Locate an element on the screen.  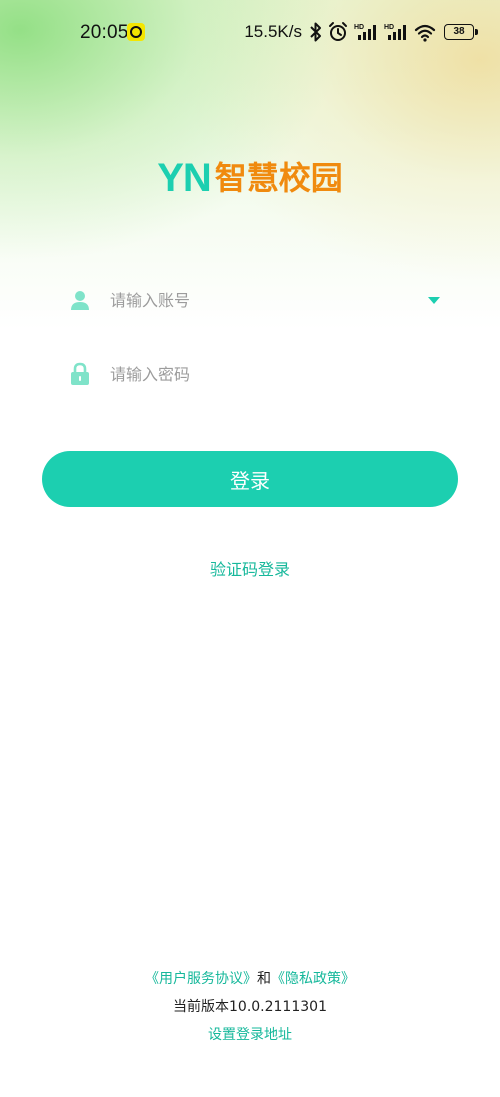
agreement-and-text: 和 is located at coordinates (264, 979).